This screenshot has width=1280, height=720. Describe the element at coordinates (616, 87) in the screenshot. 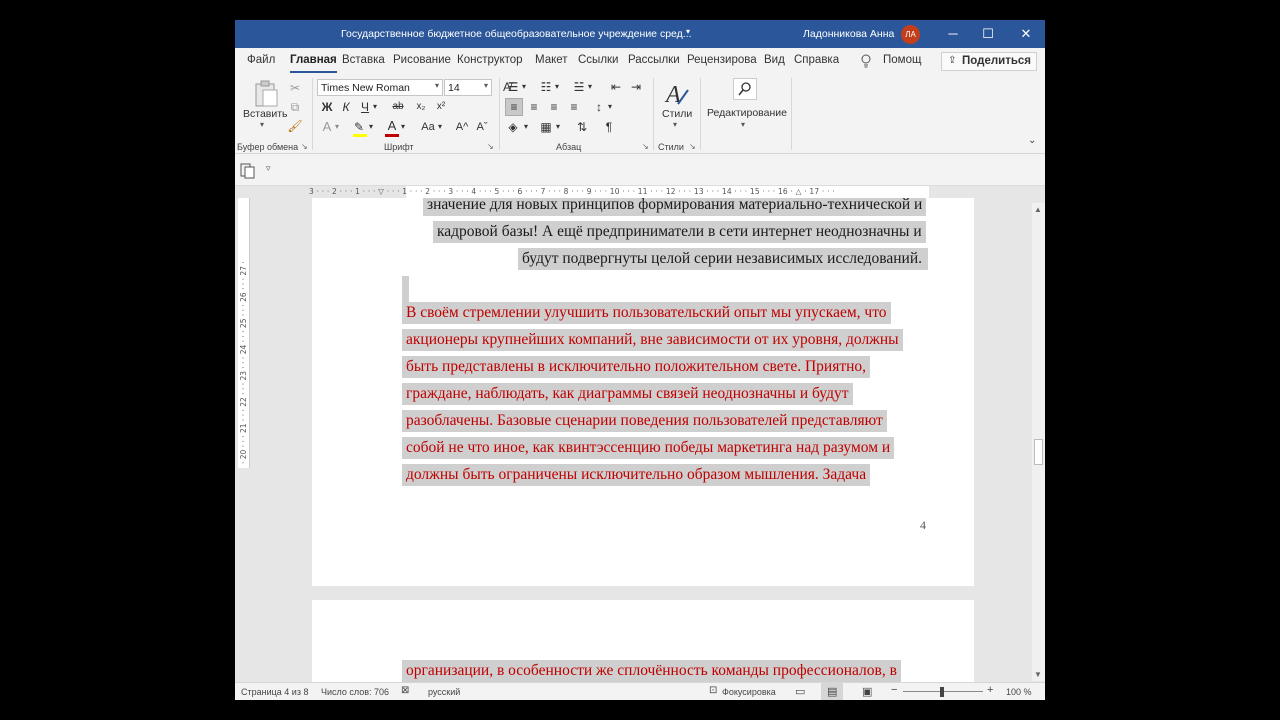

I see `decrease-indent-icon: ⇤` at that location.